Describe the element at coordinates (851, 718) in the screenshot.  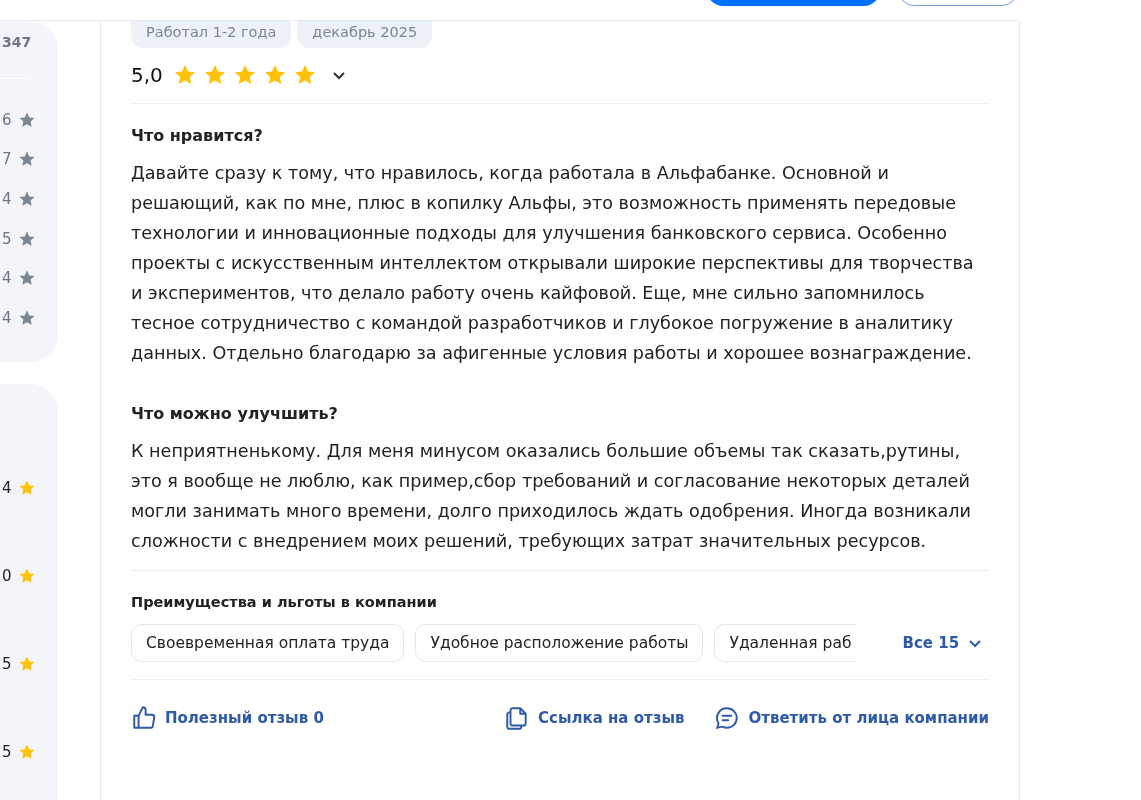
I see `action-link: Ответить от лица компании` at that location.